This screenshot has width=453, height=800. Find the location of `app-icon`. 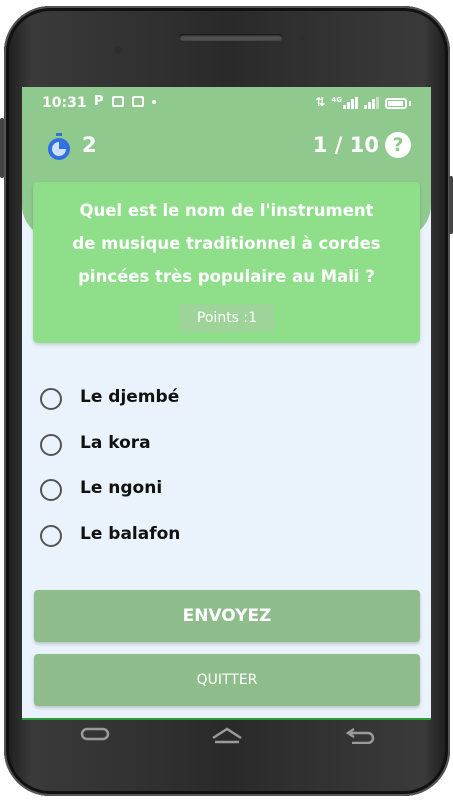

app-icon is located at coordinates (137, 101).